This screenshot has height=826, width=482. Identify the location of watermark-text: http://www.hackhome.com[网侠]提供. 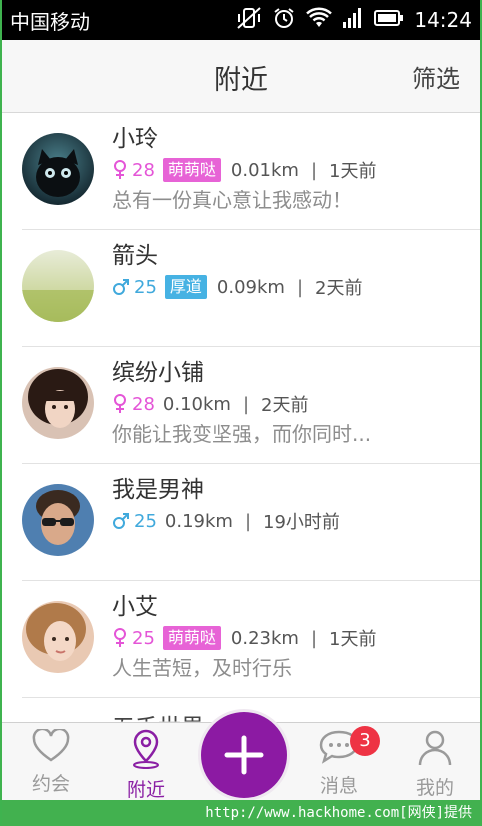
(241, 813).